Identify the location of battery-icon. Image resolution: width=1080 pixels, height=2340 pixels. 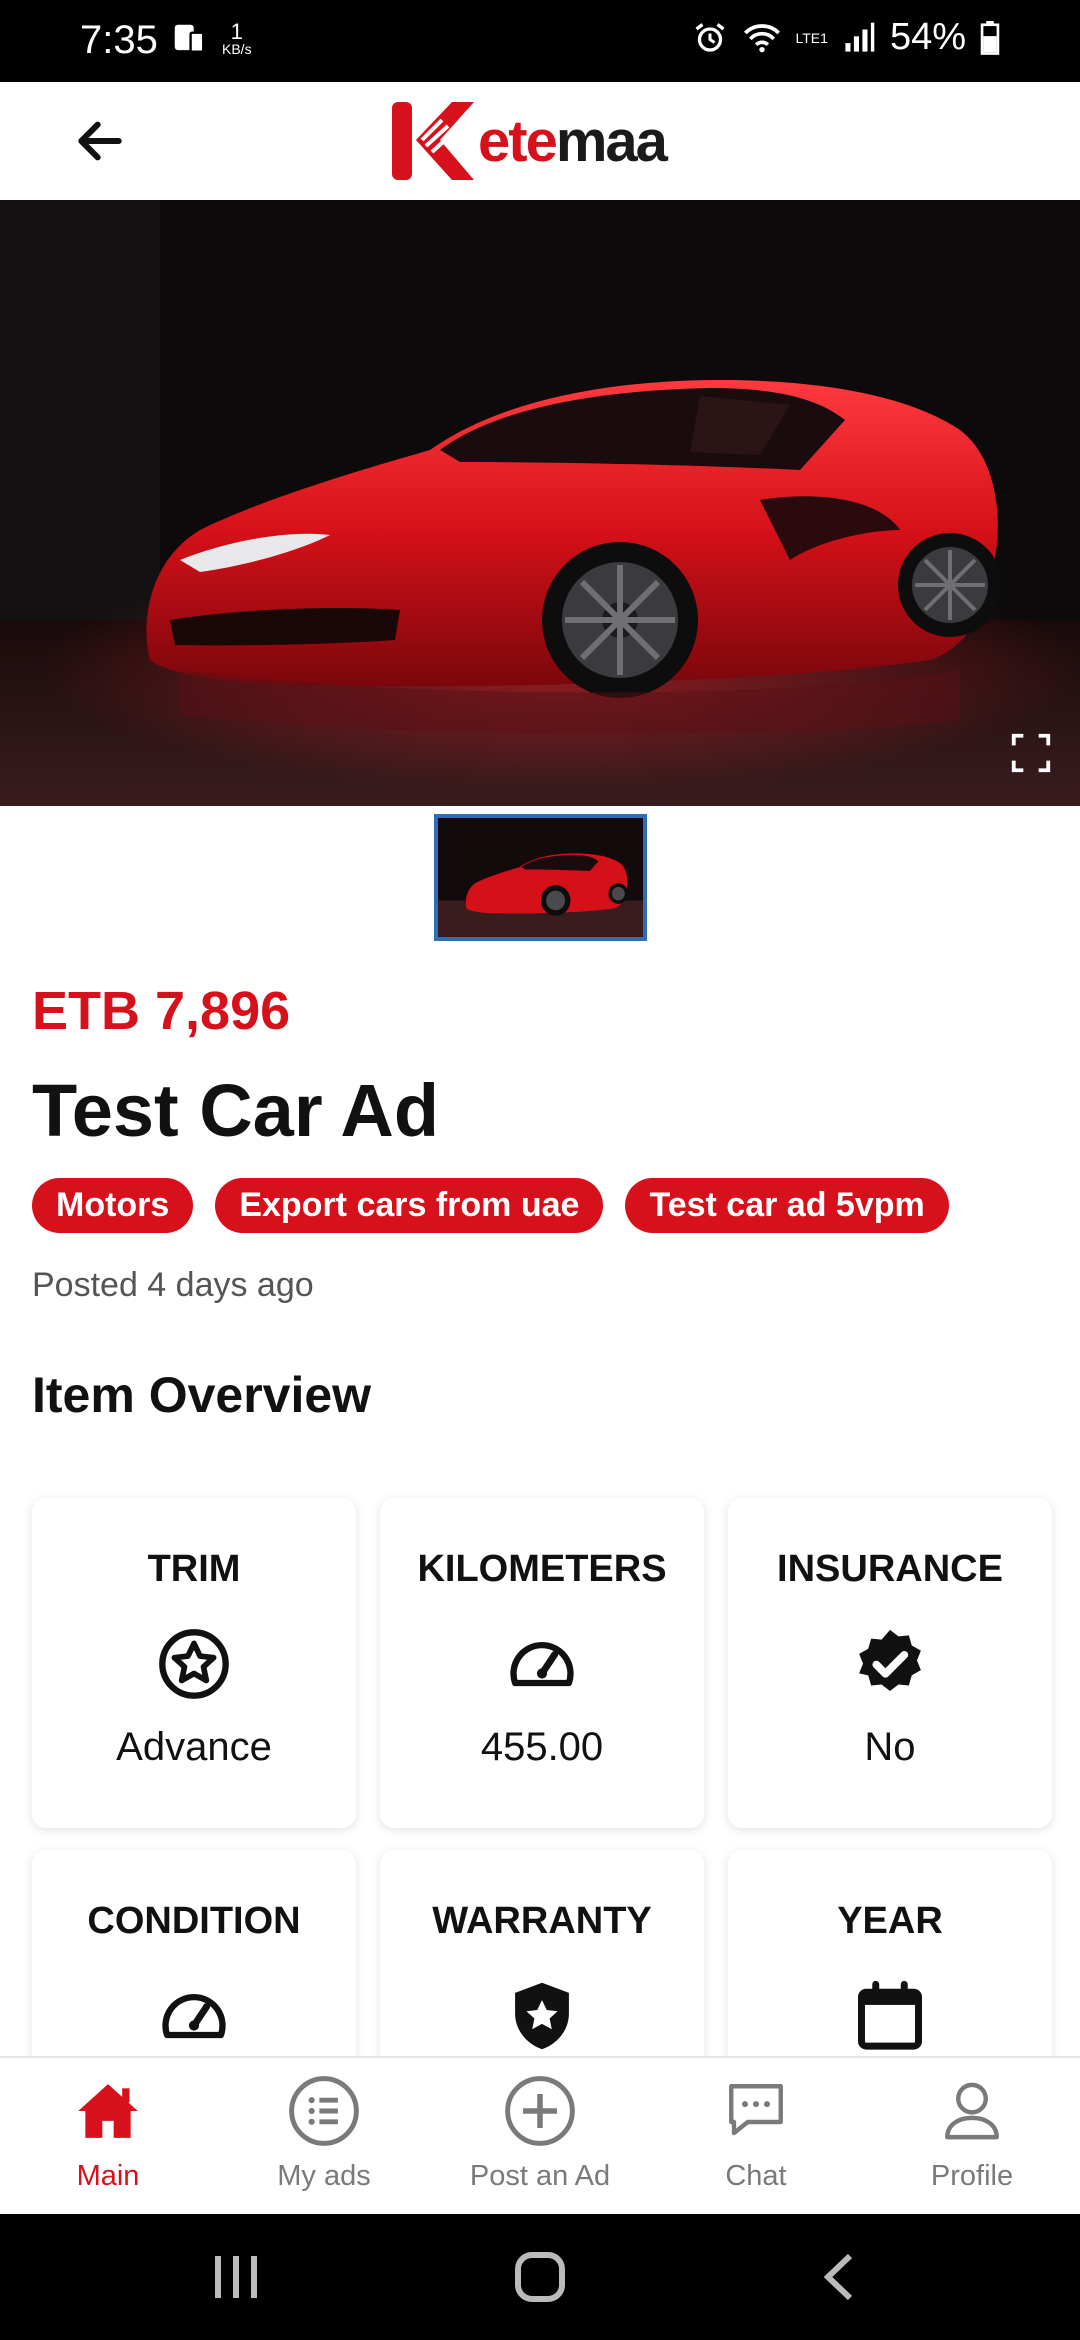
(990, 37).